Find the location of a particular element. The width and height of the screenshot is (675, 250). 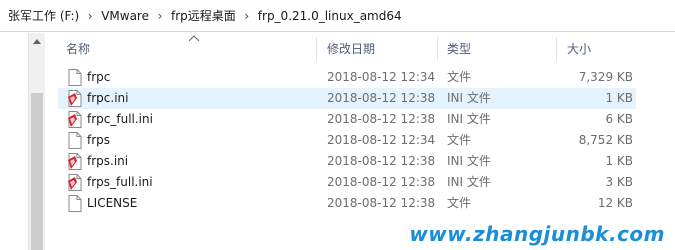

file-row: frpc_full.ini 2018-08-12 12:38 INI 文件 6 KB is located at coordinates (347, 119).